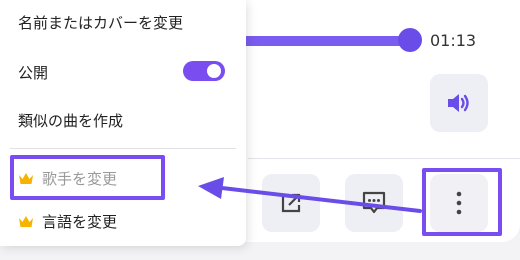  I want to click on progress-track, so click(325, 41).